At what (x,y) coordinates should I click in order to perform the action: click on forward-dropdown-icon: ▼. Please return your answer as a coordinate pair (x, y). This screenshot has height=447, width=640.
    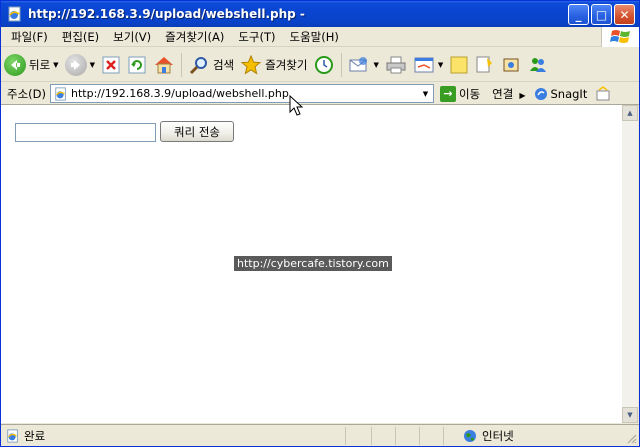
    Looking at the image, I should click on (92, 65).